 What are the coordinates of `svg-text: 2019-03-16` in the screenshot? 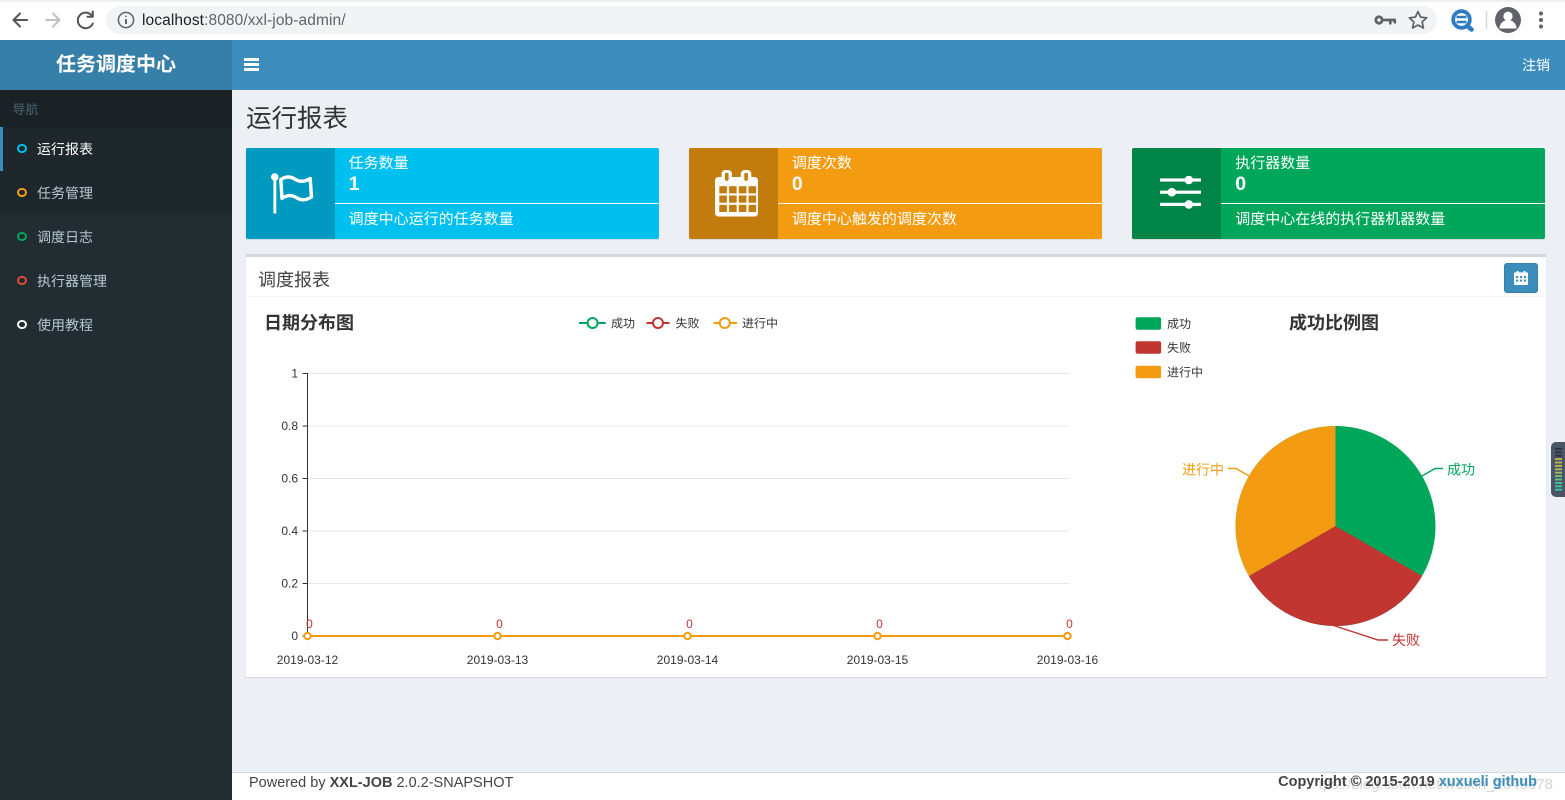 It's located at (1068, 660).